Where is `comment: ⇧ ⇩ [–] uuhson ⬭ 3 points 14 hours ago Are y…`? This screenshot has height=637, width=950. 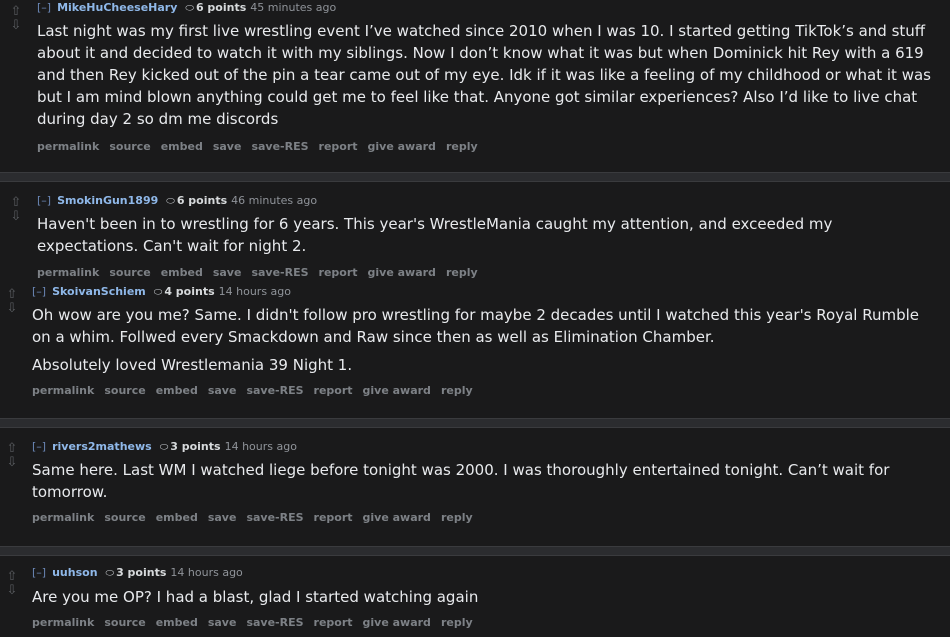
comment: ⇧ ⇩ [–] uuhson ⬭ 3 points 14 hours ago Are y… is located at coordinates (475, 599).